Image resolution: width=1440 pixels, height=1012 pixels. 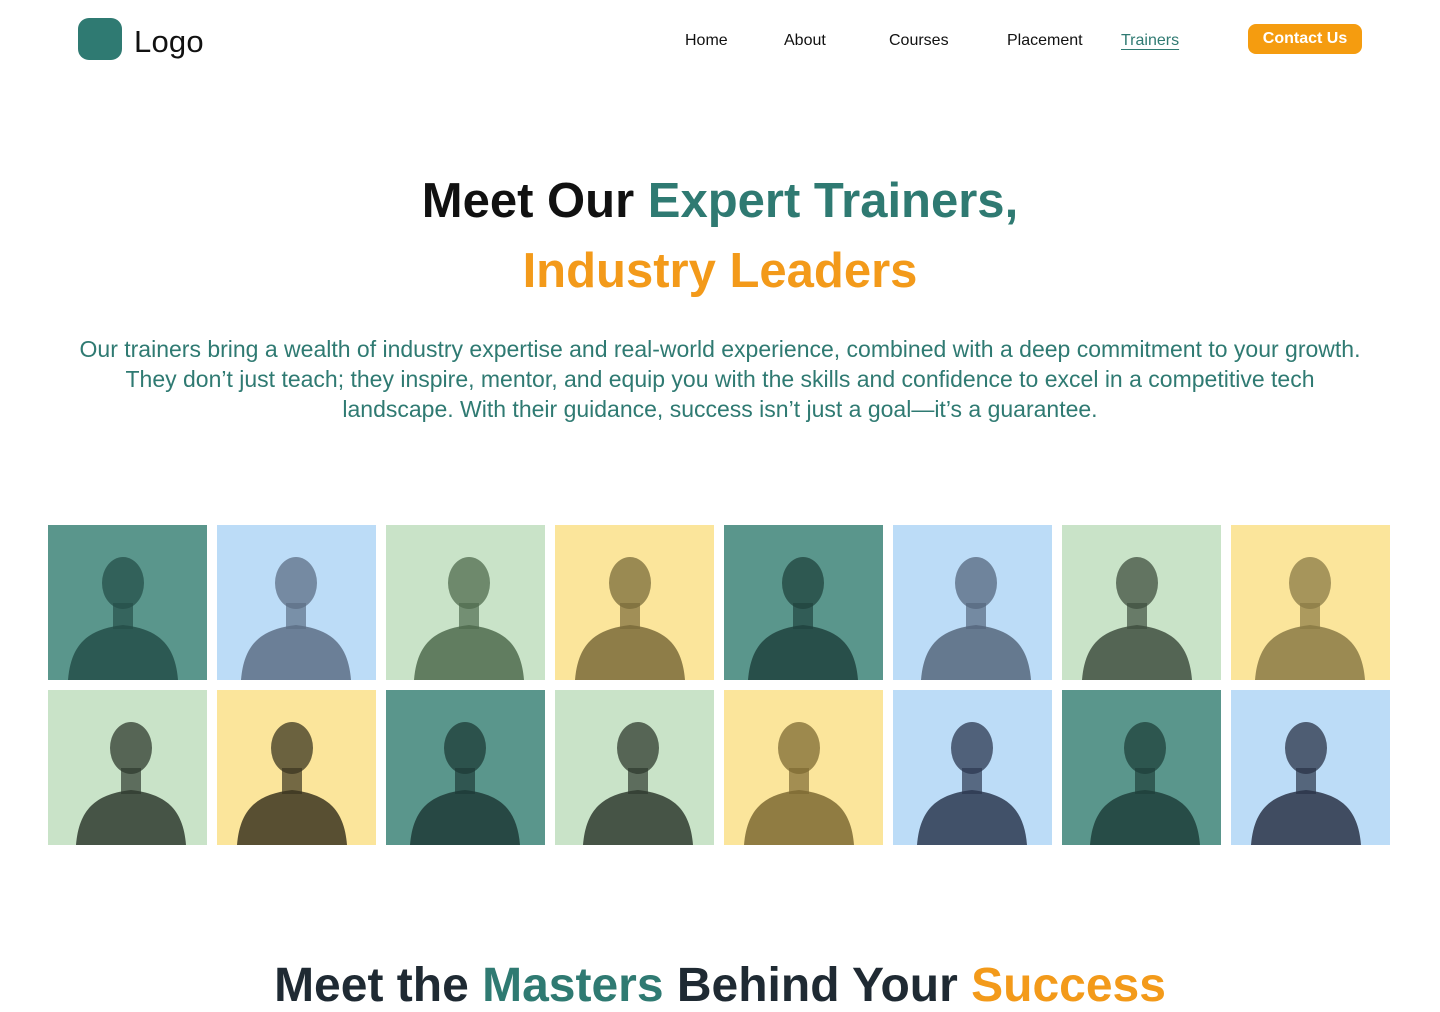 What do you see at coordinates (573, 985) in the screenshot?
I see `section-title-part2: Masters` at bounding box center [573, 985].